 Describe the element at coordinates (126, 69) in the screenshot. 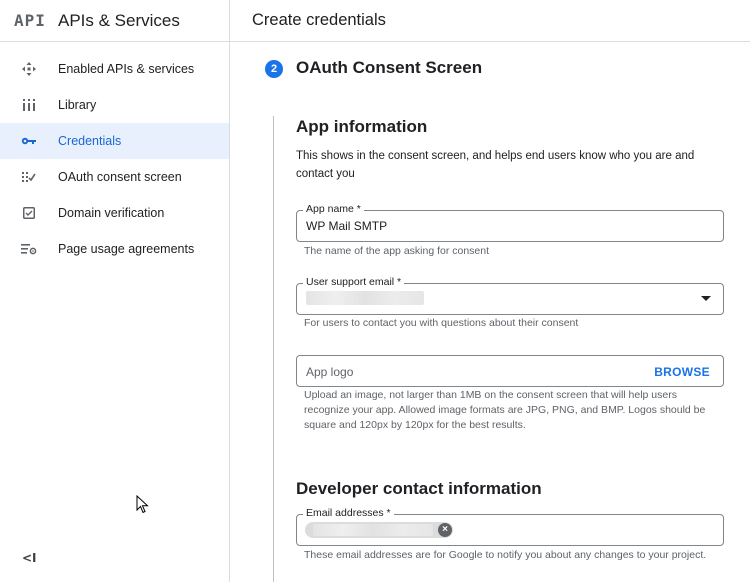

I see `sidebar-item-label: Enabled APIs & services` at that location.